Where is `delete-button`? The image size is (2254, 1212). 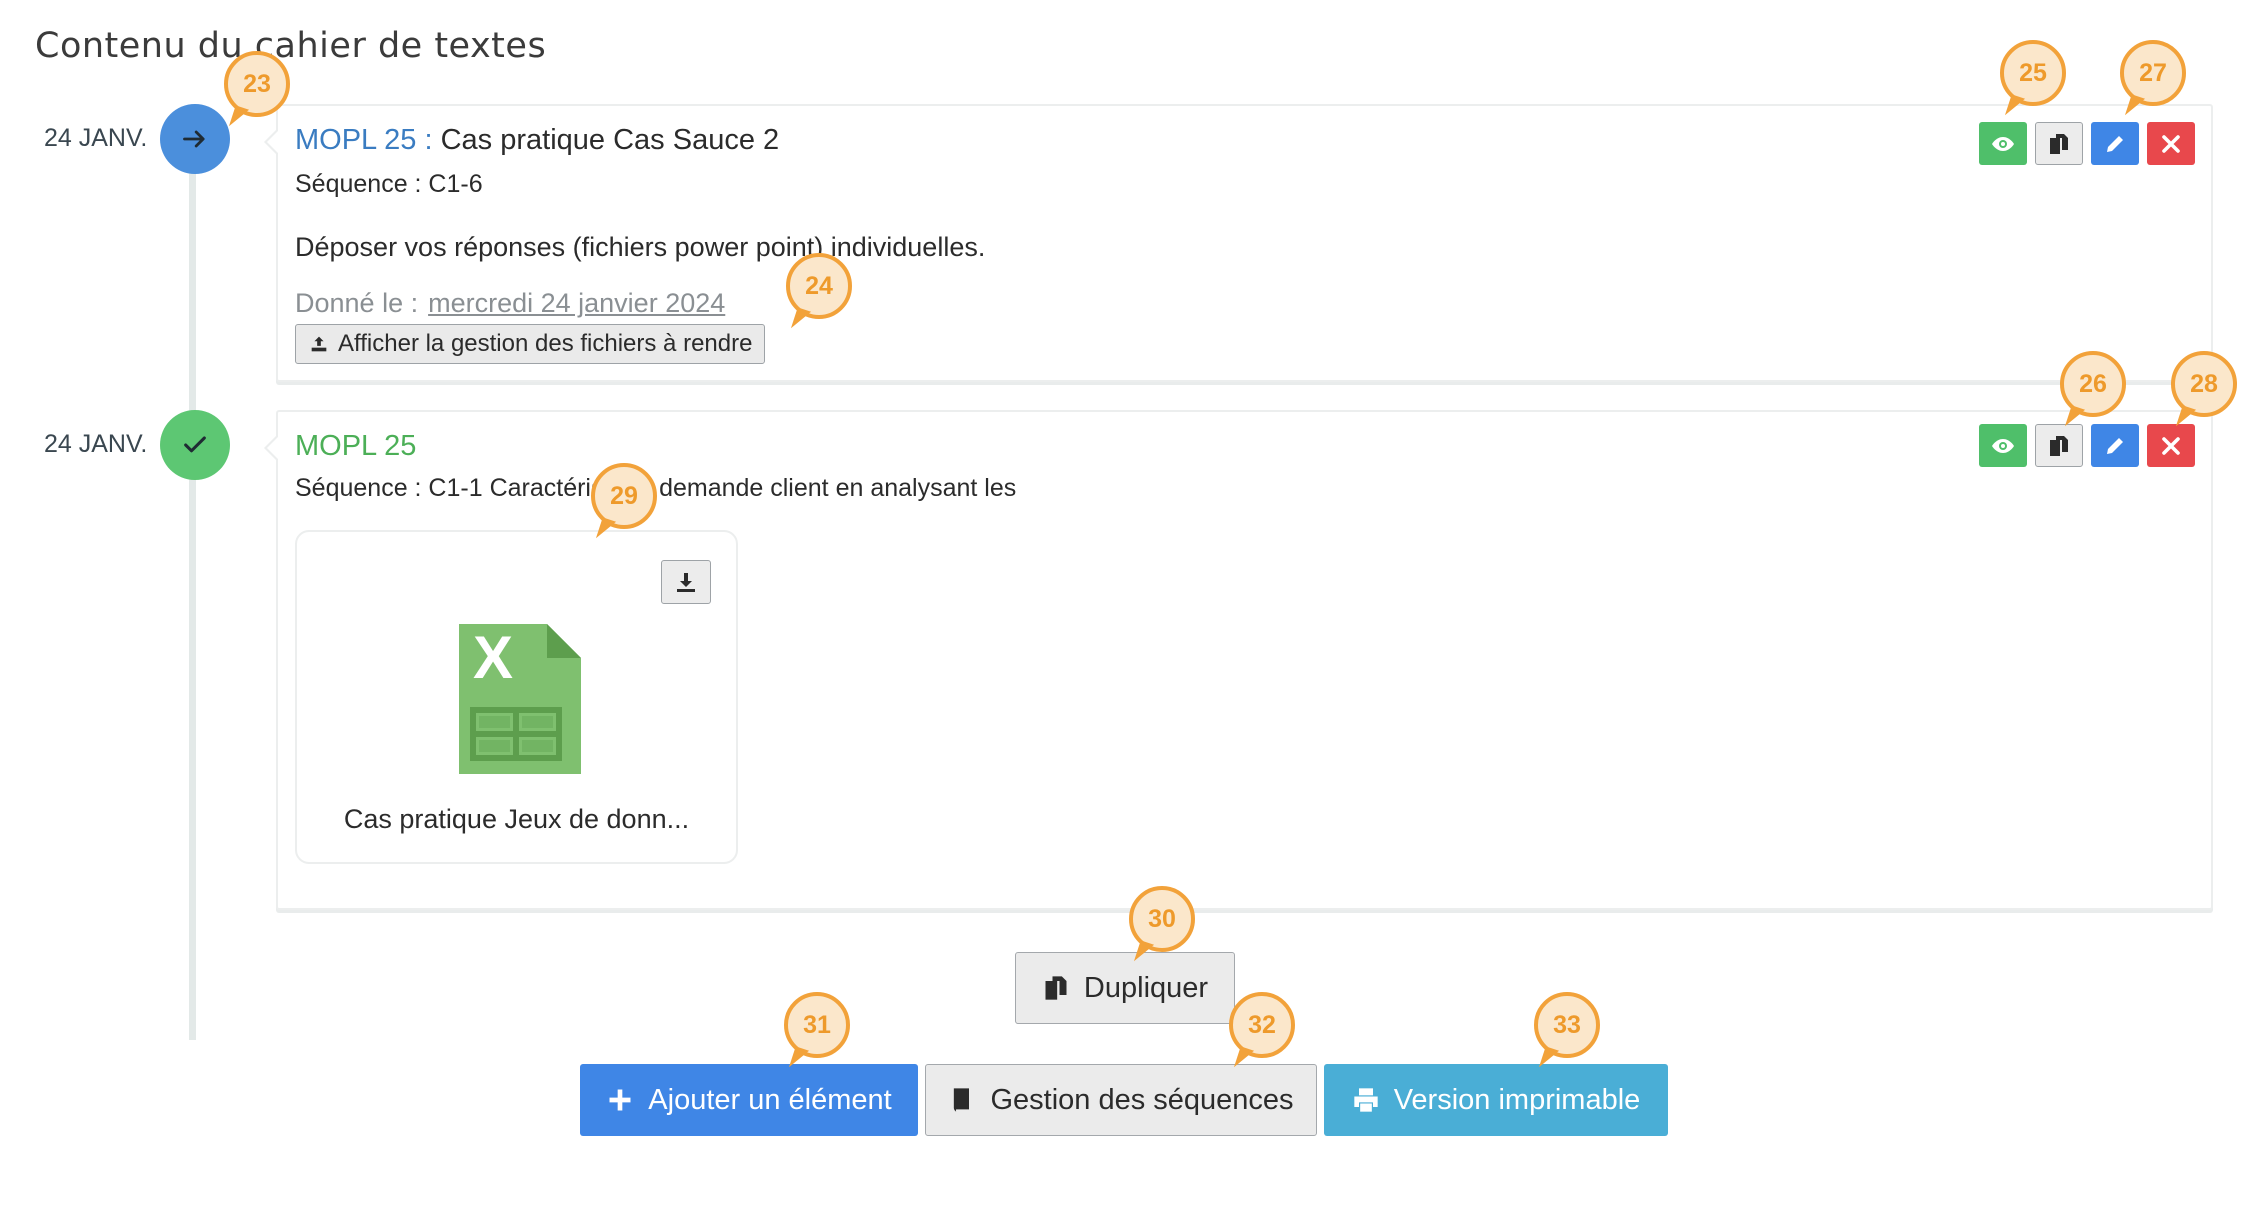 delete-button is located at coordinates (2171, 143).